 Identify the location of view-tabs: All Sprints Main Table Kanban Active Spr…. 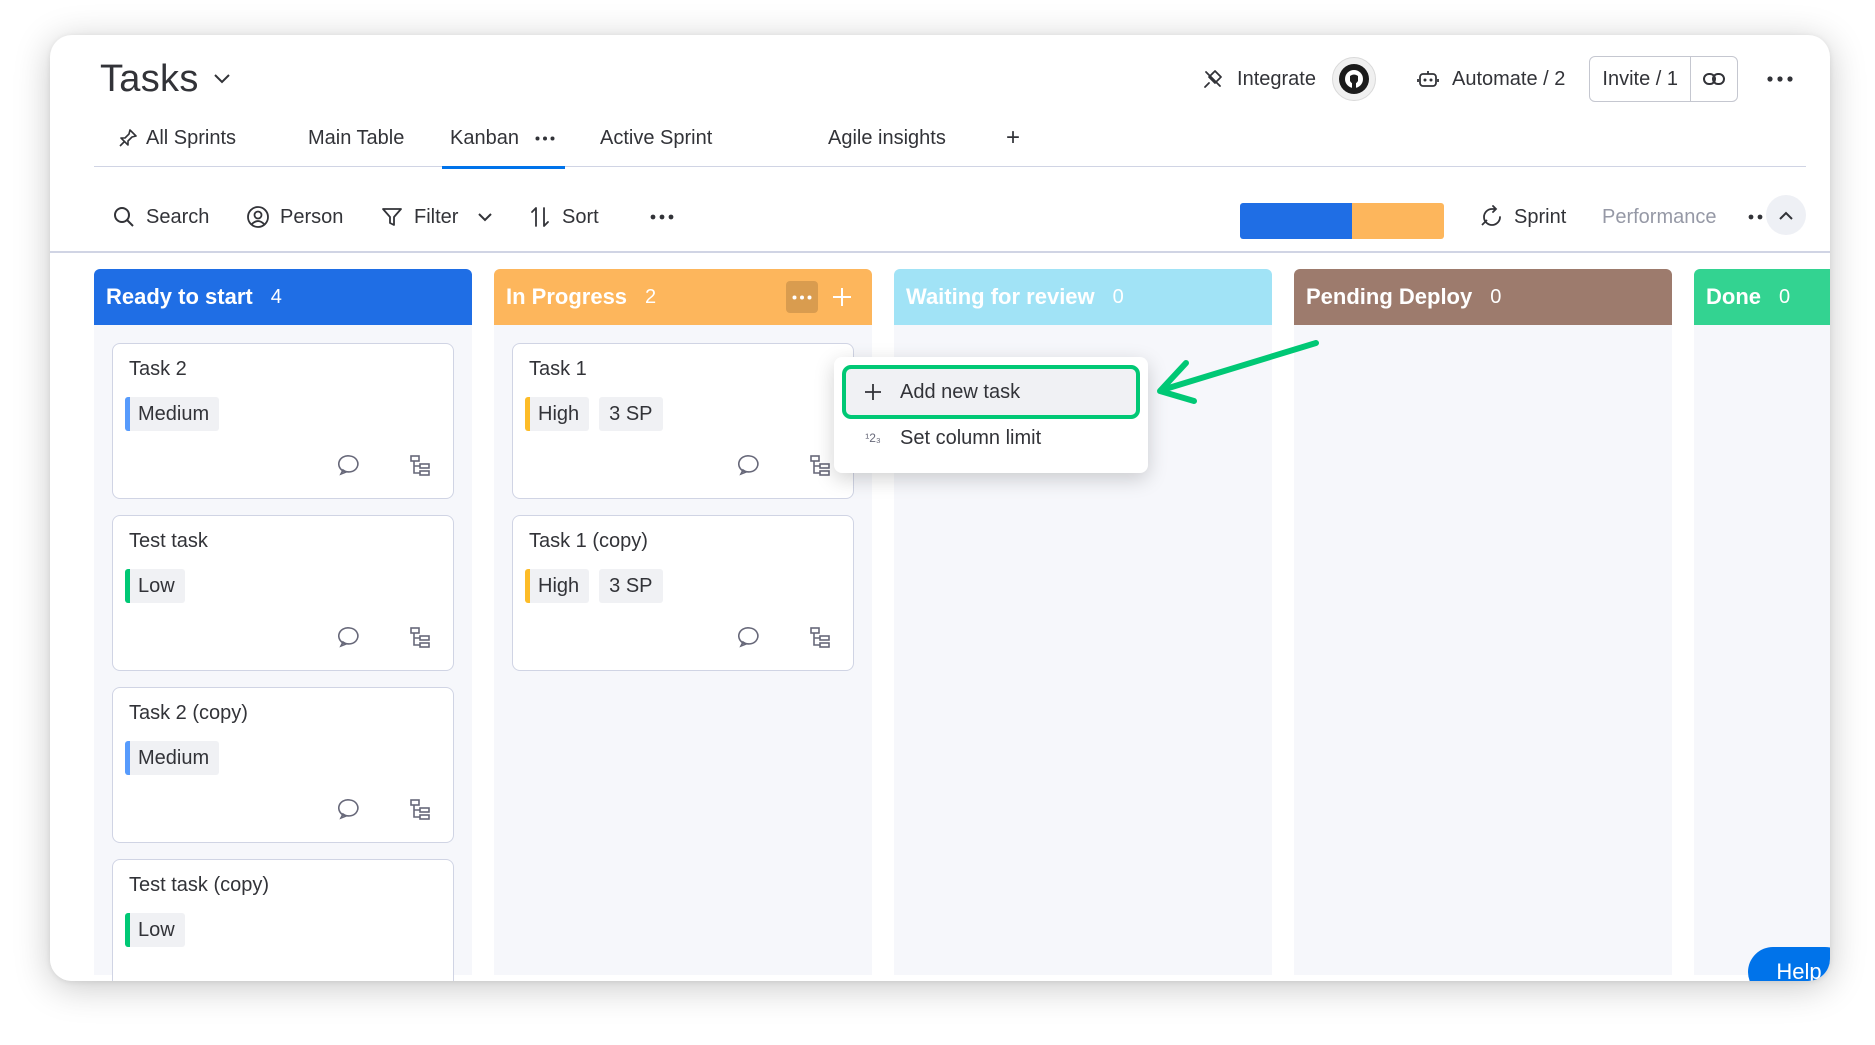
(950, 139).